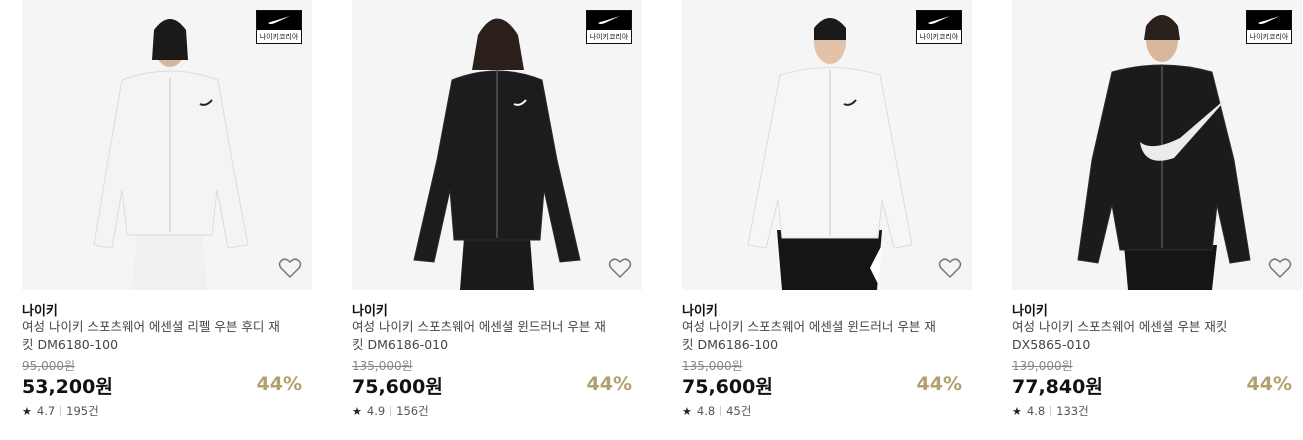  I want to click on sale-price: 77,840원, so click(1057, 387).